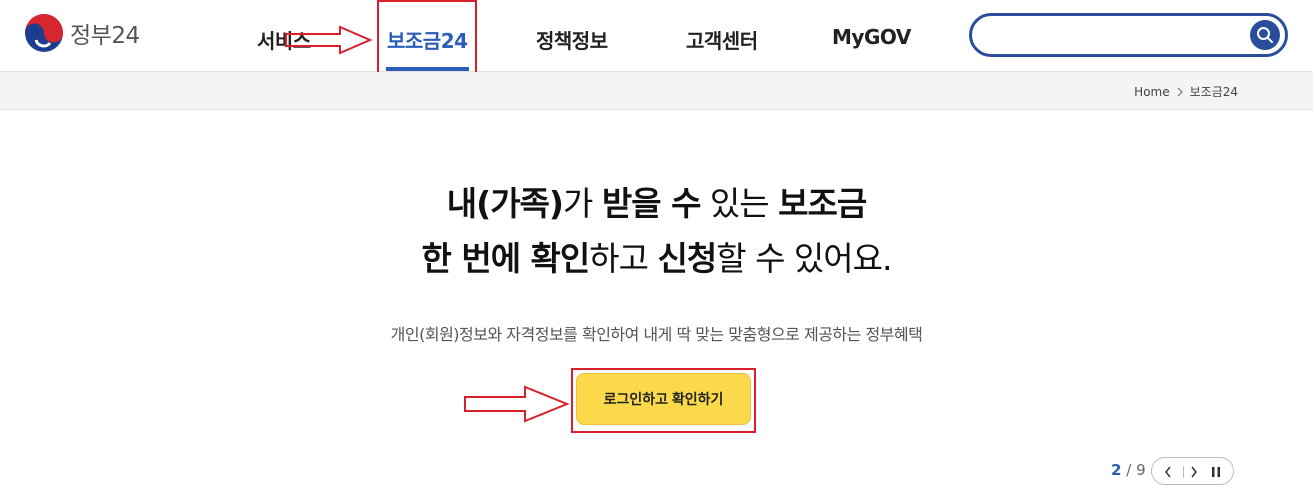 The image size is (1313, 490). I want to click on pager-divider, so click(1183, 472).